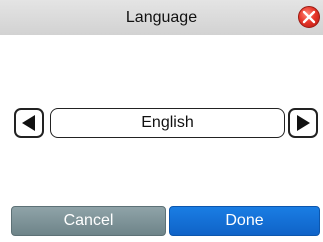  What do you see at coordinates (88, 221) in the screenshot?
I see `cancel-button: Cancel` at bounding box center [88, 221].